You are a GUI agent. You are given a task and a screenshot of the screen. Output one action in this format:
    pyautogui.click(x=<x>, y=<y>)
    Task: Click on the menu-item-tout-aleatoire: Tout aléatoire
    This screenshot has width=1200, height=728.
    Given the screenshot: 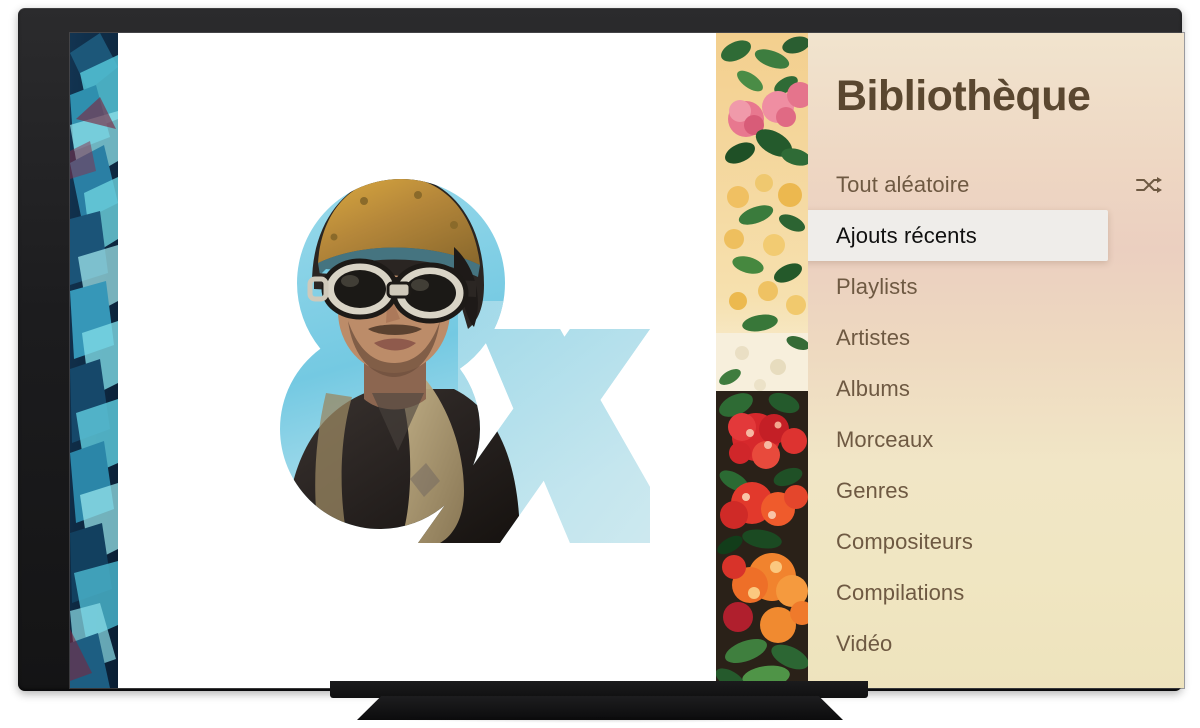 What is the action you would take?
    pyautogui.click(x=996, y=184)
    